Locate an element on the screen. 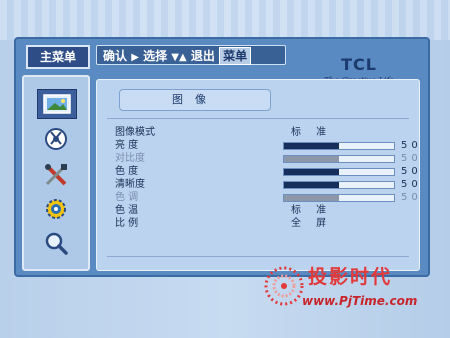 Image resolution: width=450 pixels, height=338 pixels. up-down-arrow-icon: ▼▲ is located at coordinates (179, 57).